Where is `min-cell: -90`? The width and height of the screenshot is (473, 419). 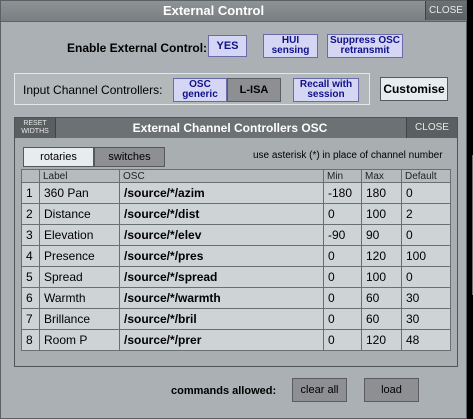
min-cell: -90 is located at coordinates (342, 235).